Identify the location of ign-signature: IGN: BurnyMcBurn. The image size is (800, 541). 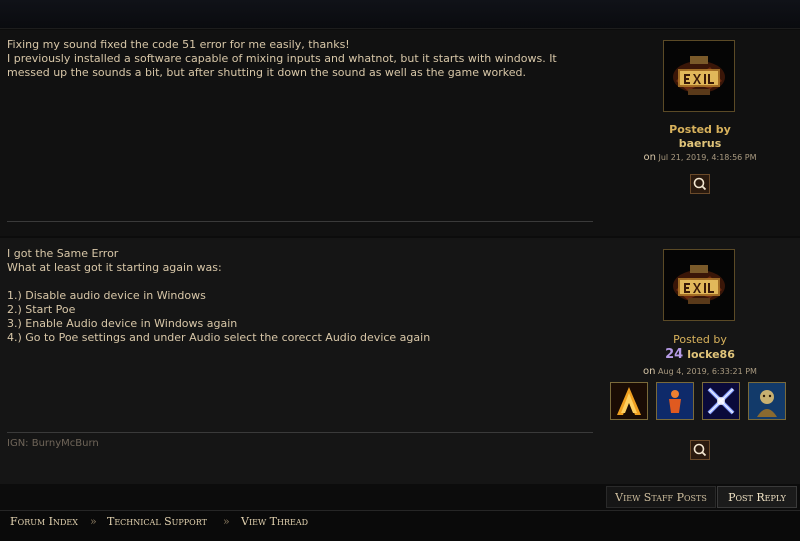
(53, 443).